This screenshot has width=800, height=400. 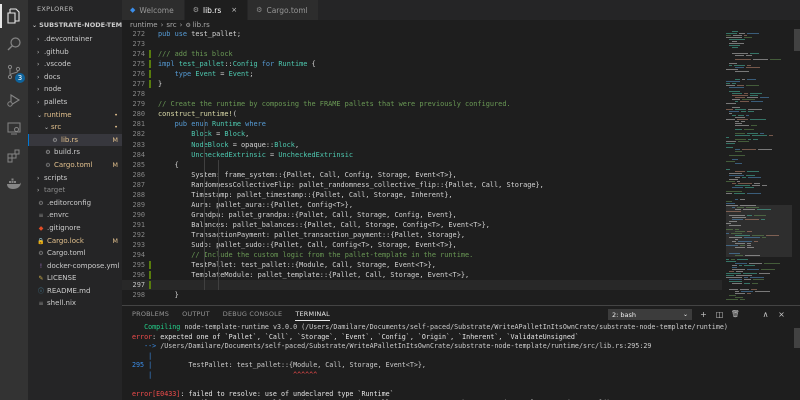 I want to click on explorer-icon, so click(x=14, y=16).